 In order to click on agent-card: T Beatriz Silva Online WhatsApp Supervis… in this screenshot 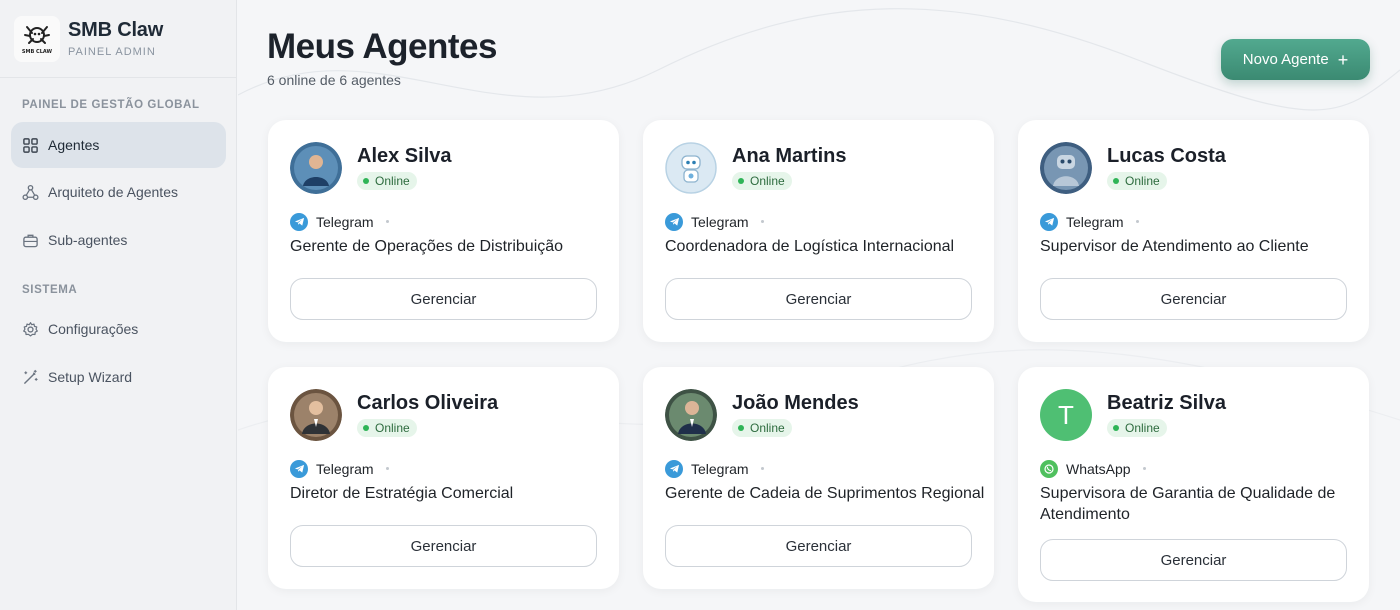, I will do `click(1193, 484)`.